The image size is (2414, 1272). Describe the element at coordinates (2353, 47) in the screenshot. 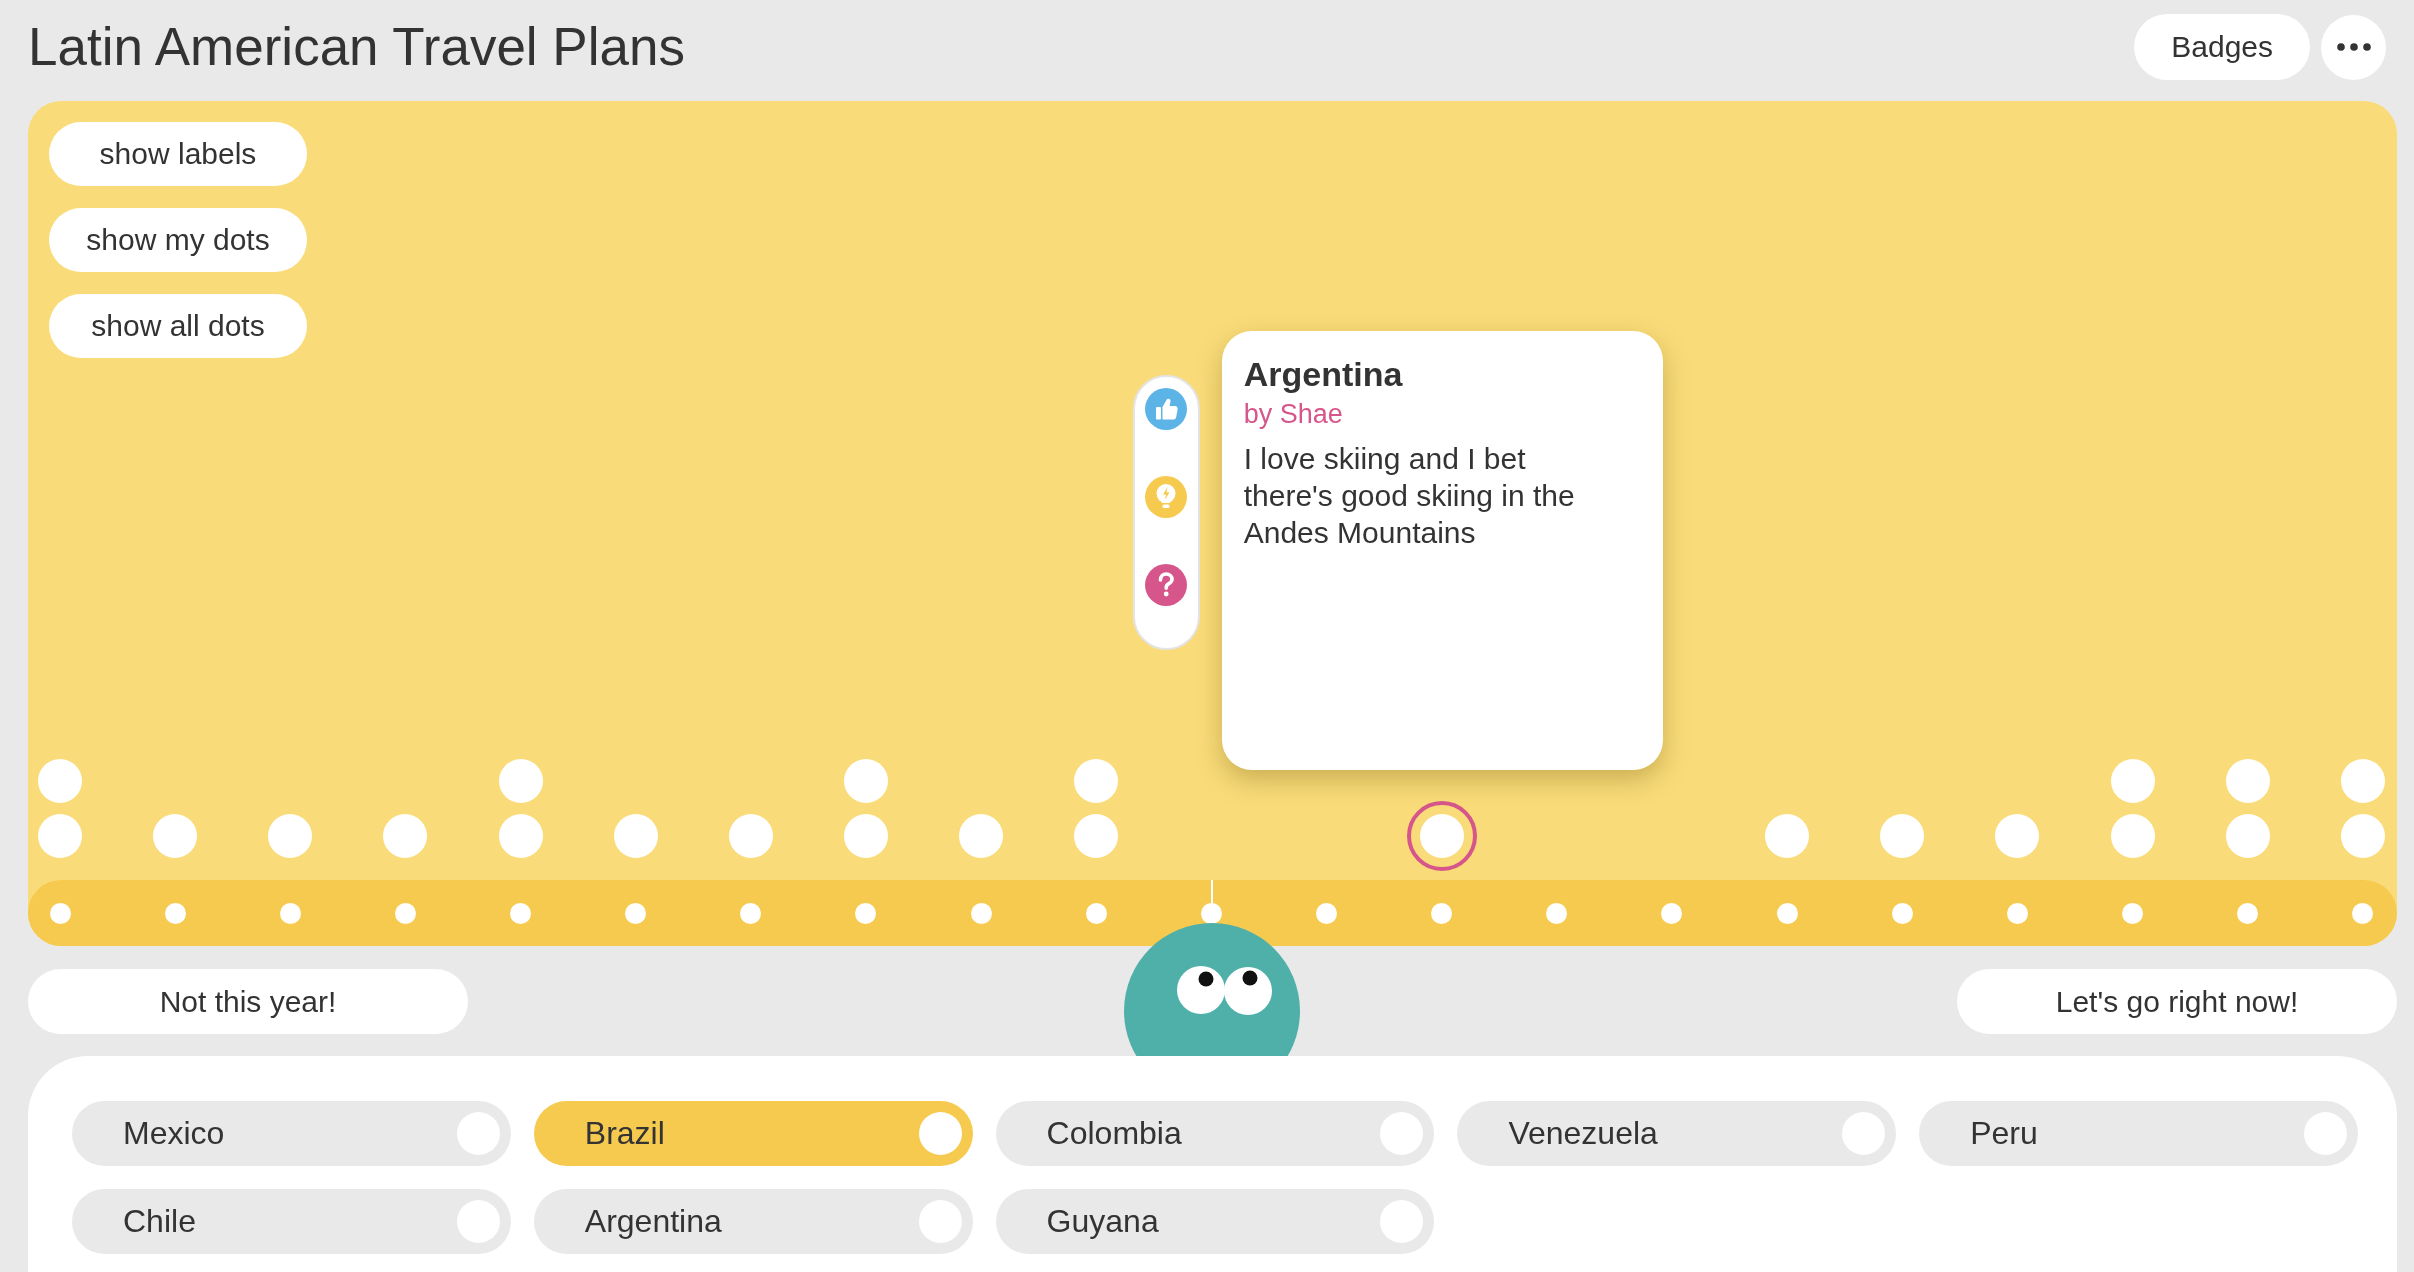

I see `more-icon` at that location.